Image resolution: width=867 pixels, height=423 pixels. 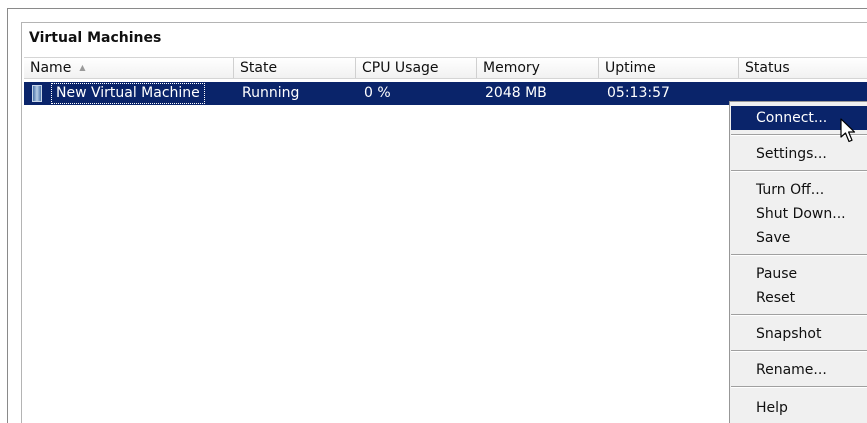 I want to click on vm-memory-cell: 2048 MB, so click(x=516, y=93).